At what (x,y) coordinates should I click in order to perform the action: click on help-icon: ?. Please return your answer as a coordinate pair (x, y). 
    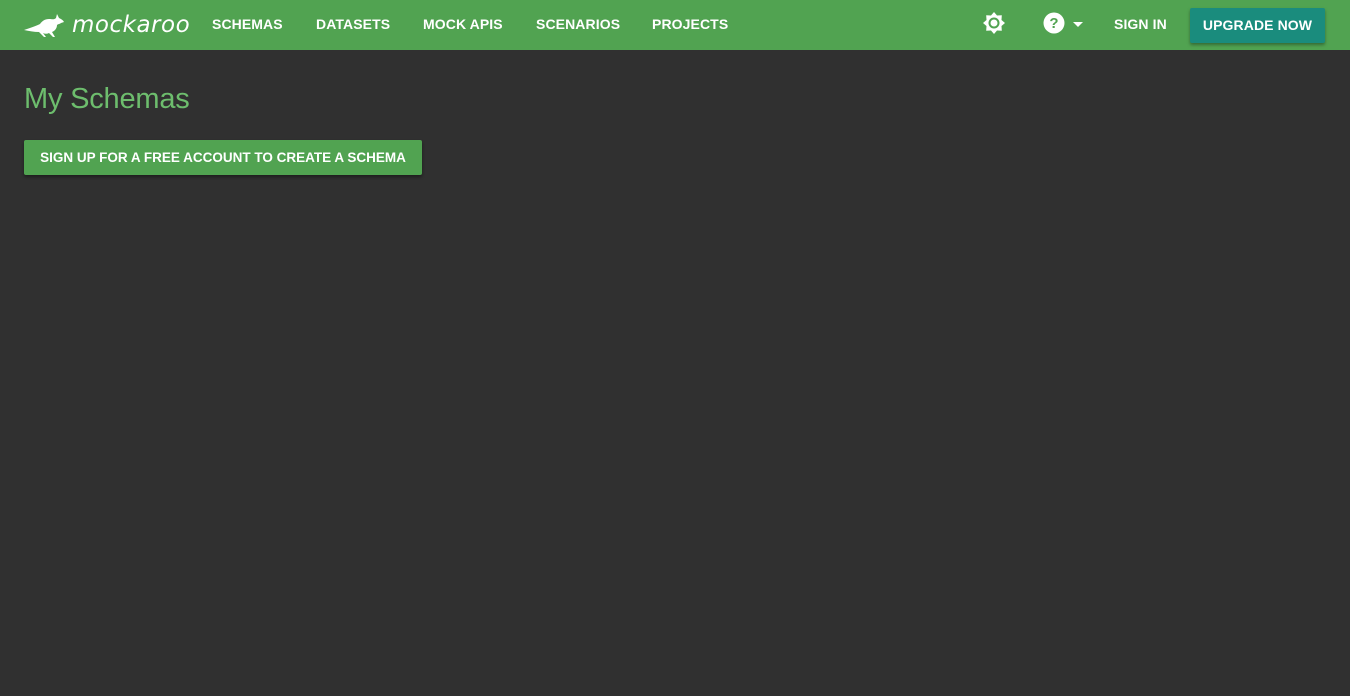
    Looking at the image, I should click on (1054, 25).